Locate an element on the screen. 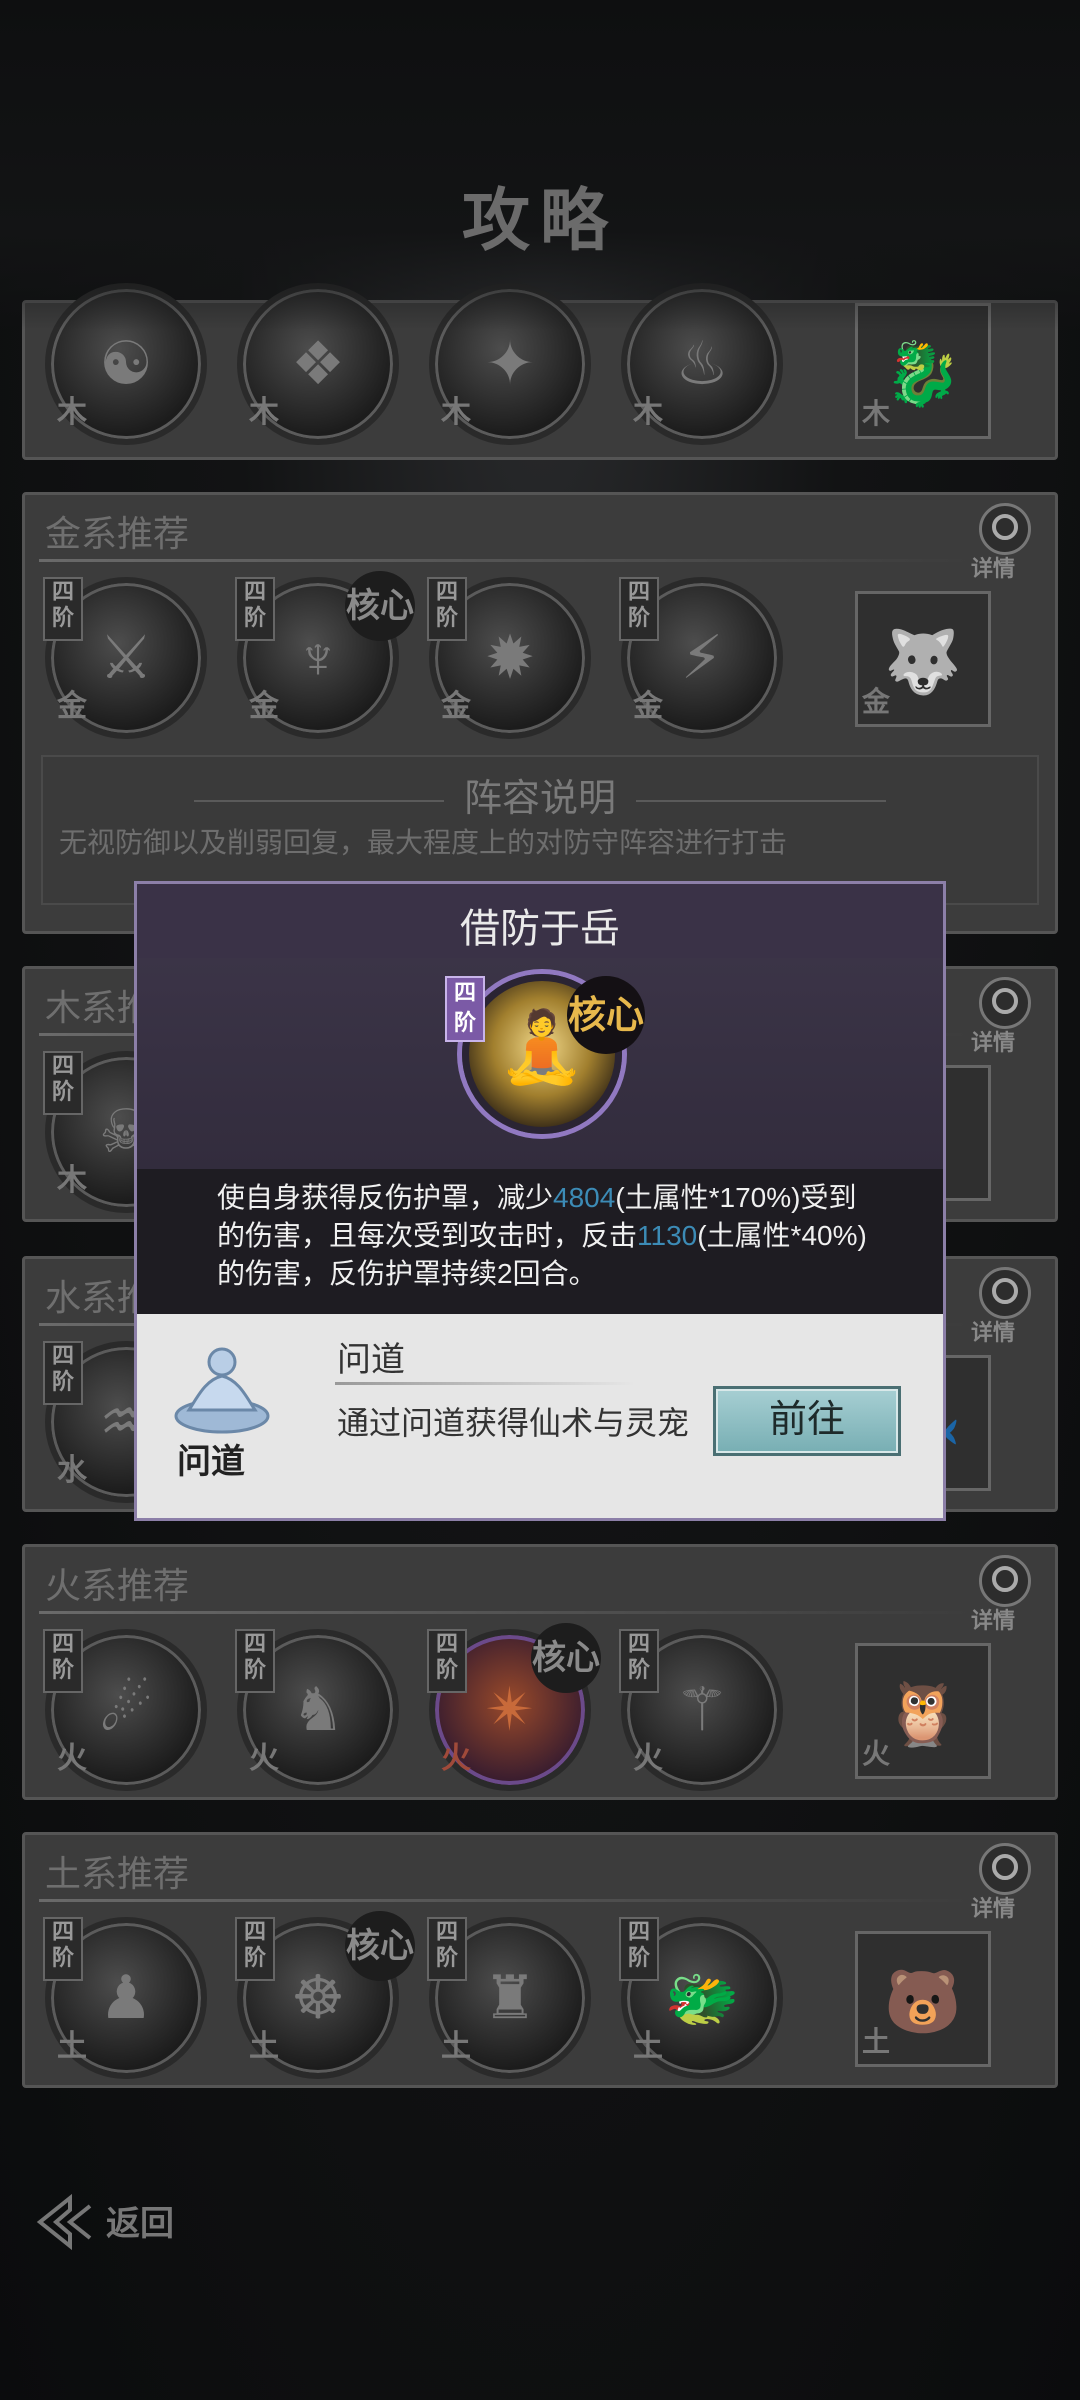  back-label: 返回 is located at coordinates (140, 2224).